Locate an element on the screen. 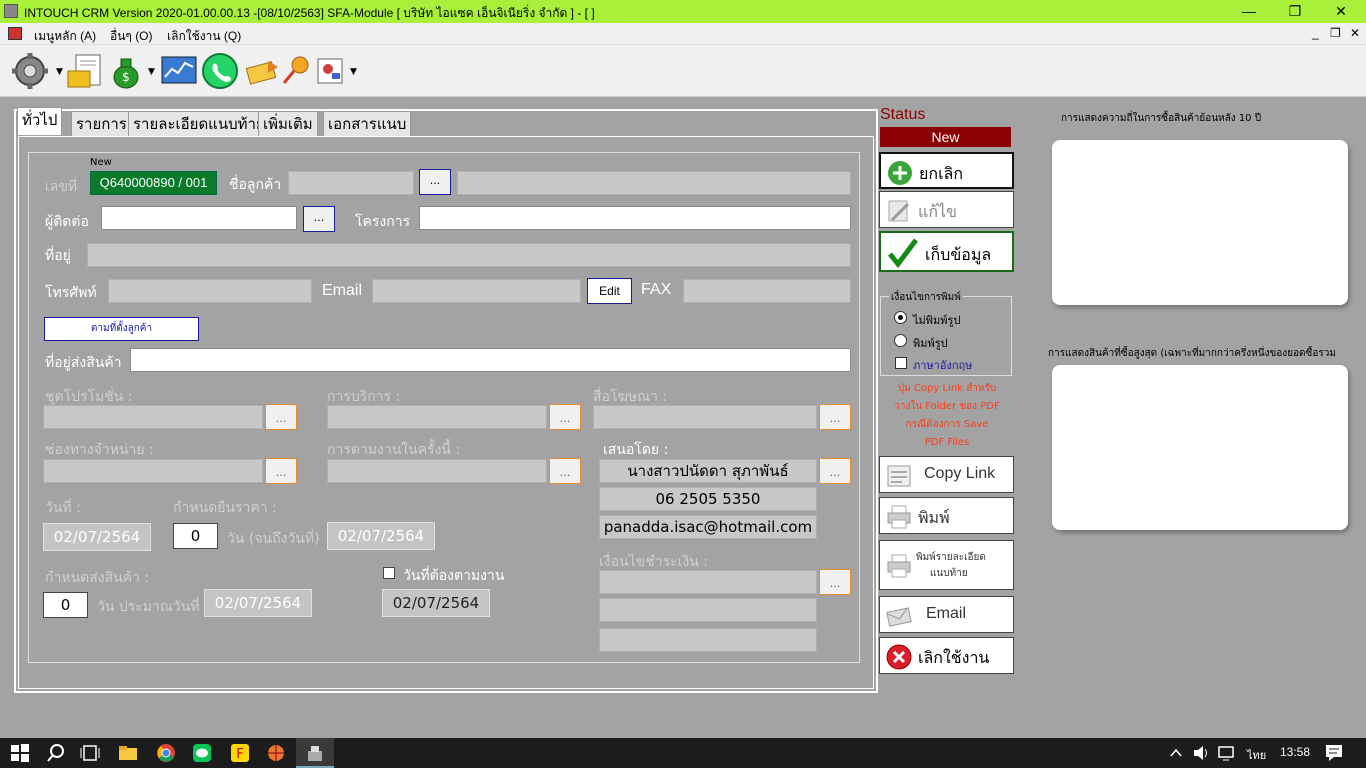  price-valid-date-field: 02/07/2564 is located at coordinates (381, 536).